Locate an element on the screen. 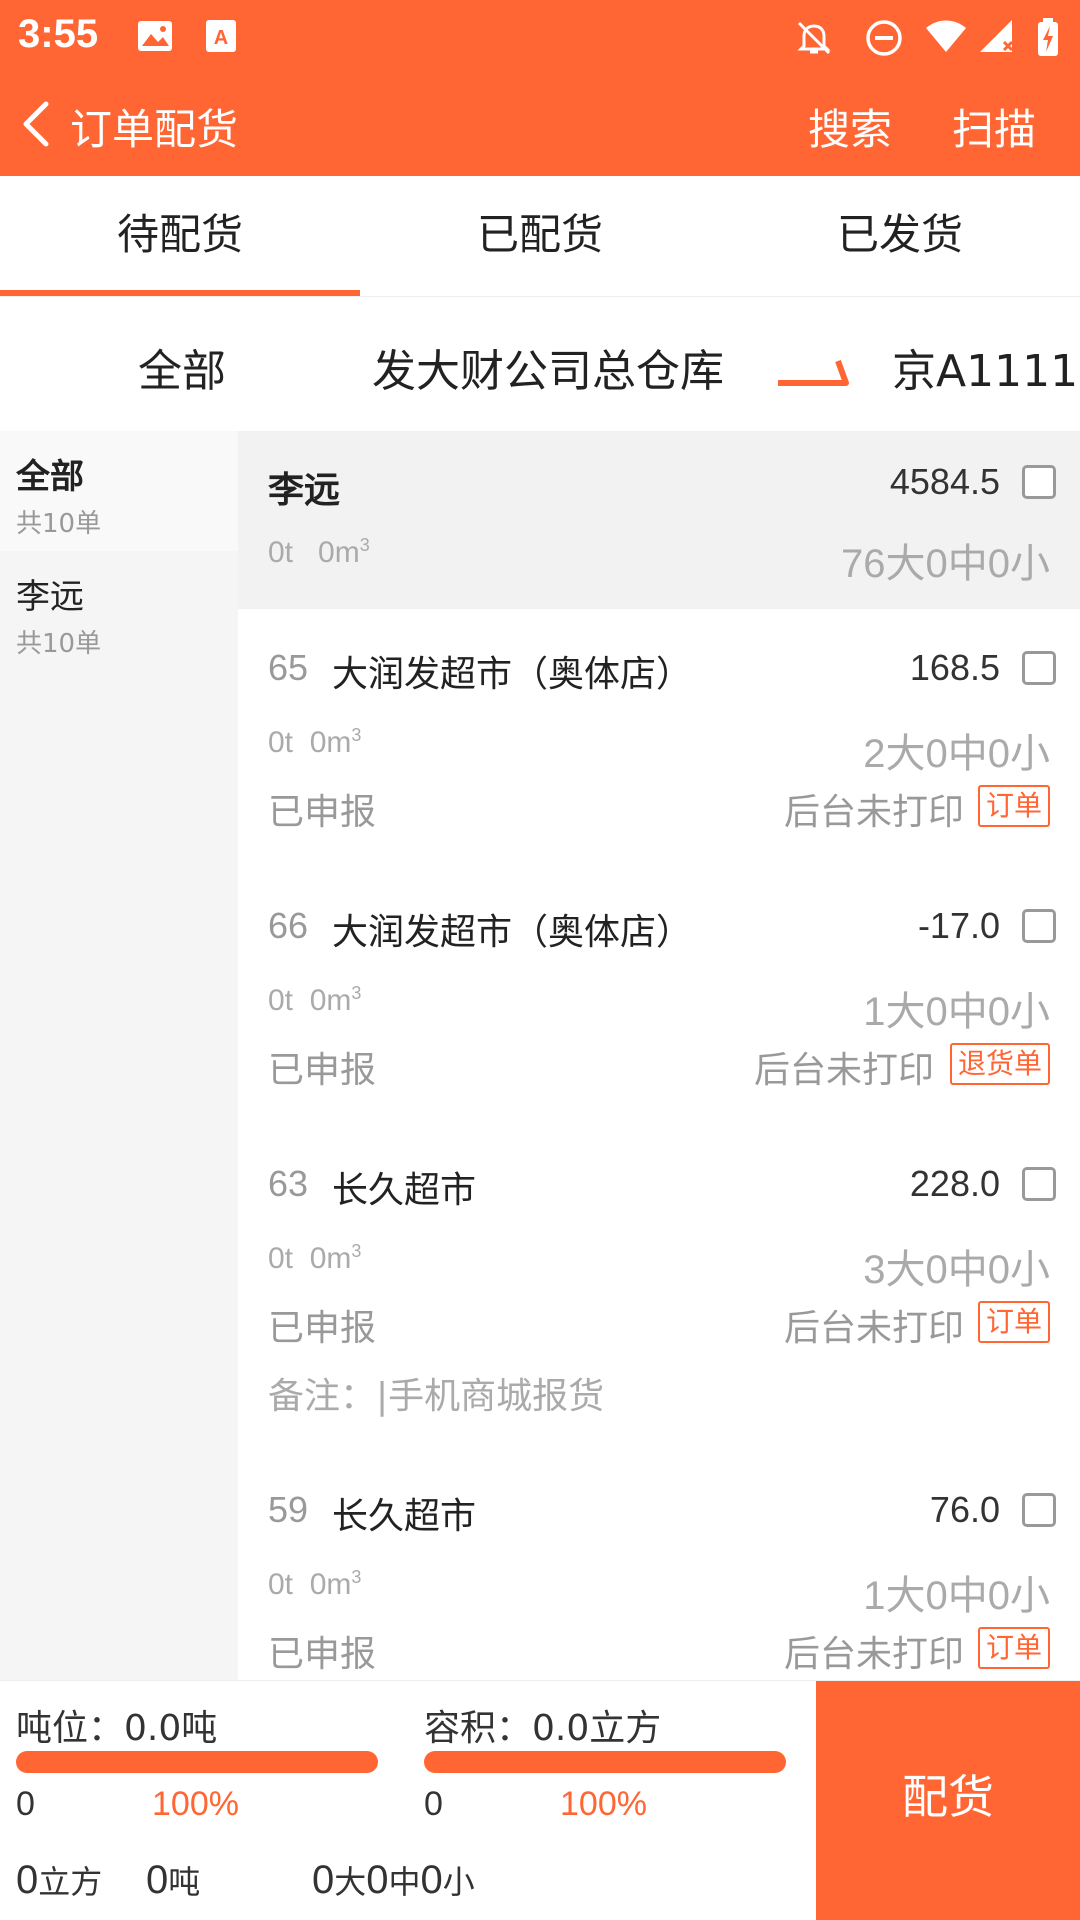 This screenshot has height=1920, width=1080. app-header: 3:55 A 订单配货 搜索 扫描 is located at coordinates (540, 88).